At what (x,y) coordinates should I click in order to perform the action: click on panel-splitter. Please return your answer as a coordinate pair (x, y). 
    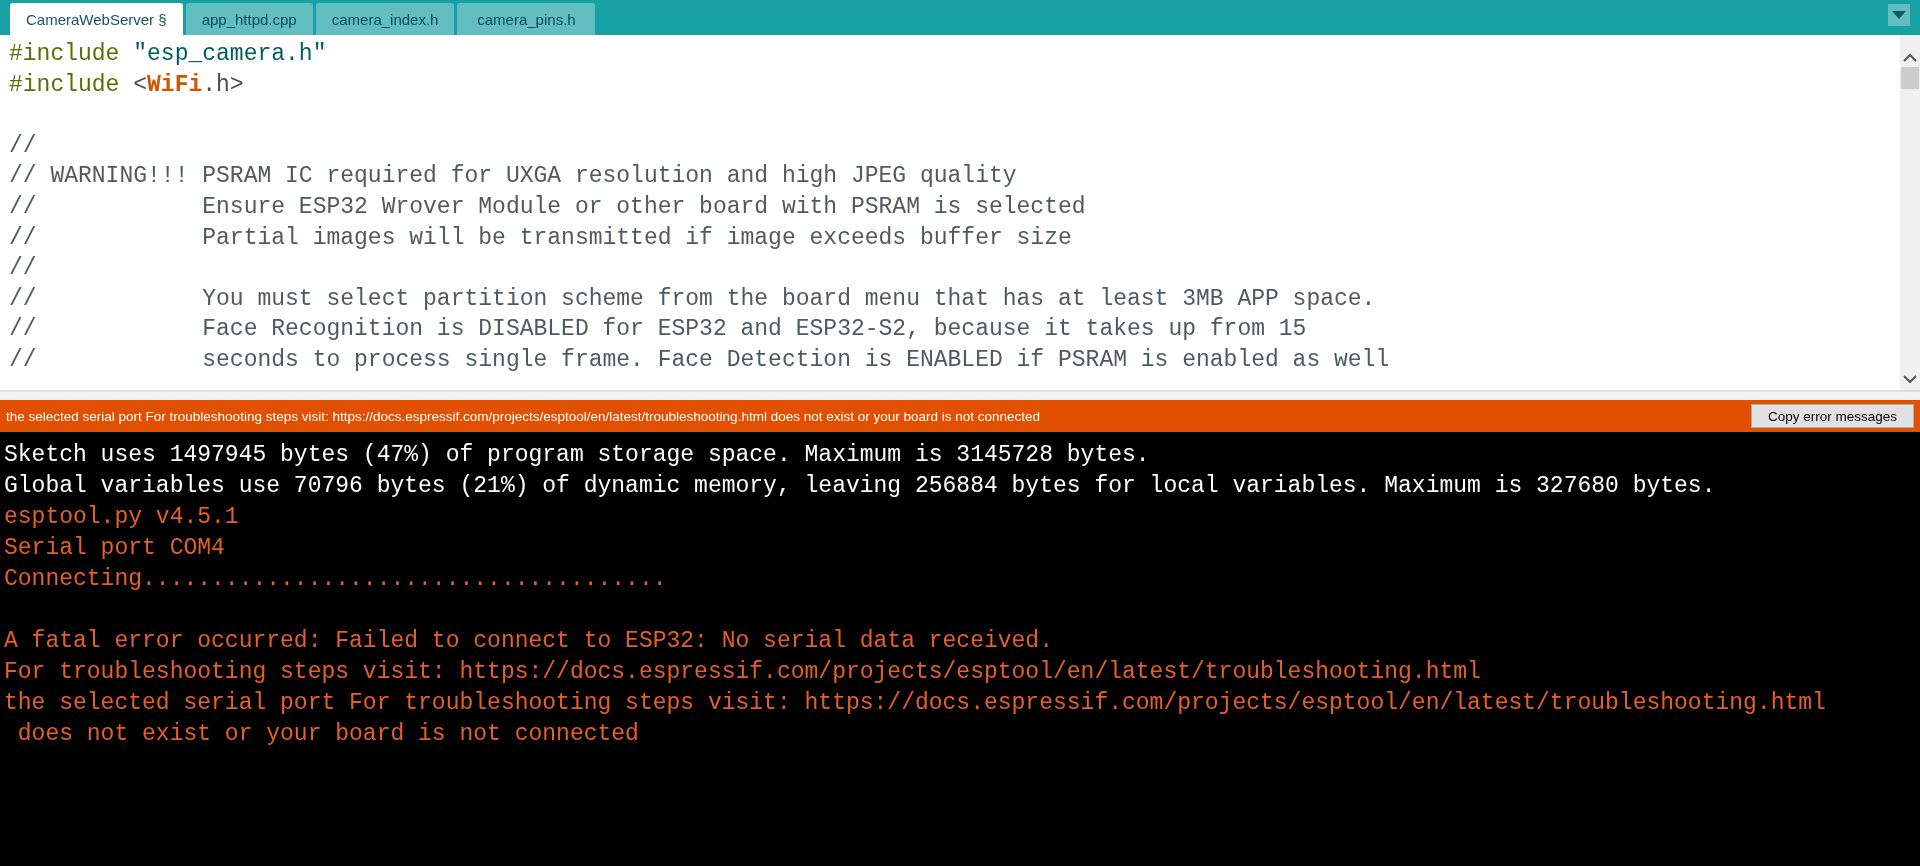
    Looking at the image, I should click on (960, 395).